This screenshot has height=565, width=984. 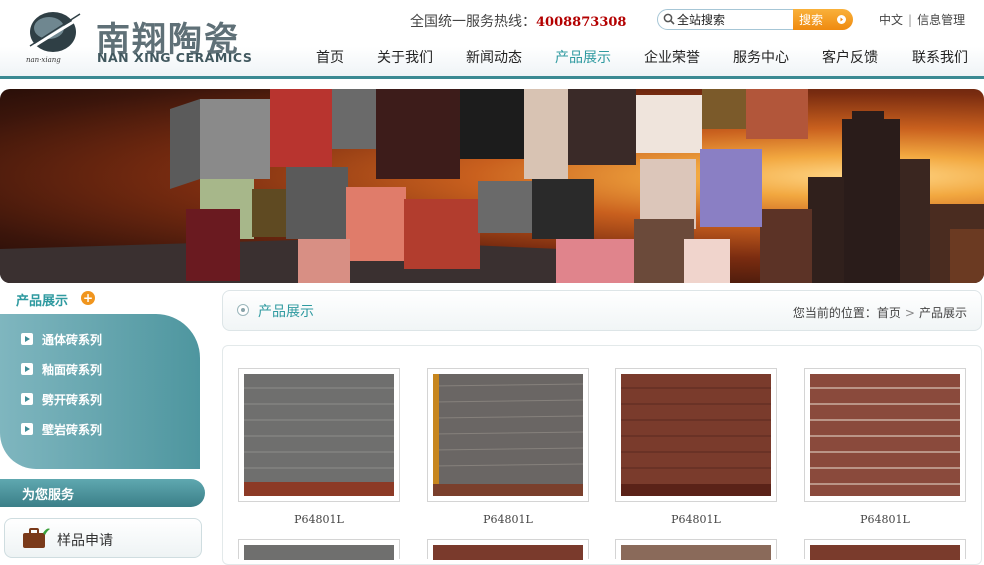 What do you see at coordinates (494, 57) in the screenshot?
I see `nav-item-news: 新闻动态` at bounding box center [494, 57].